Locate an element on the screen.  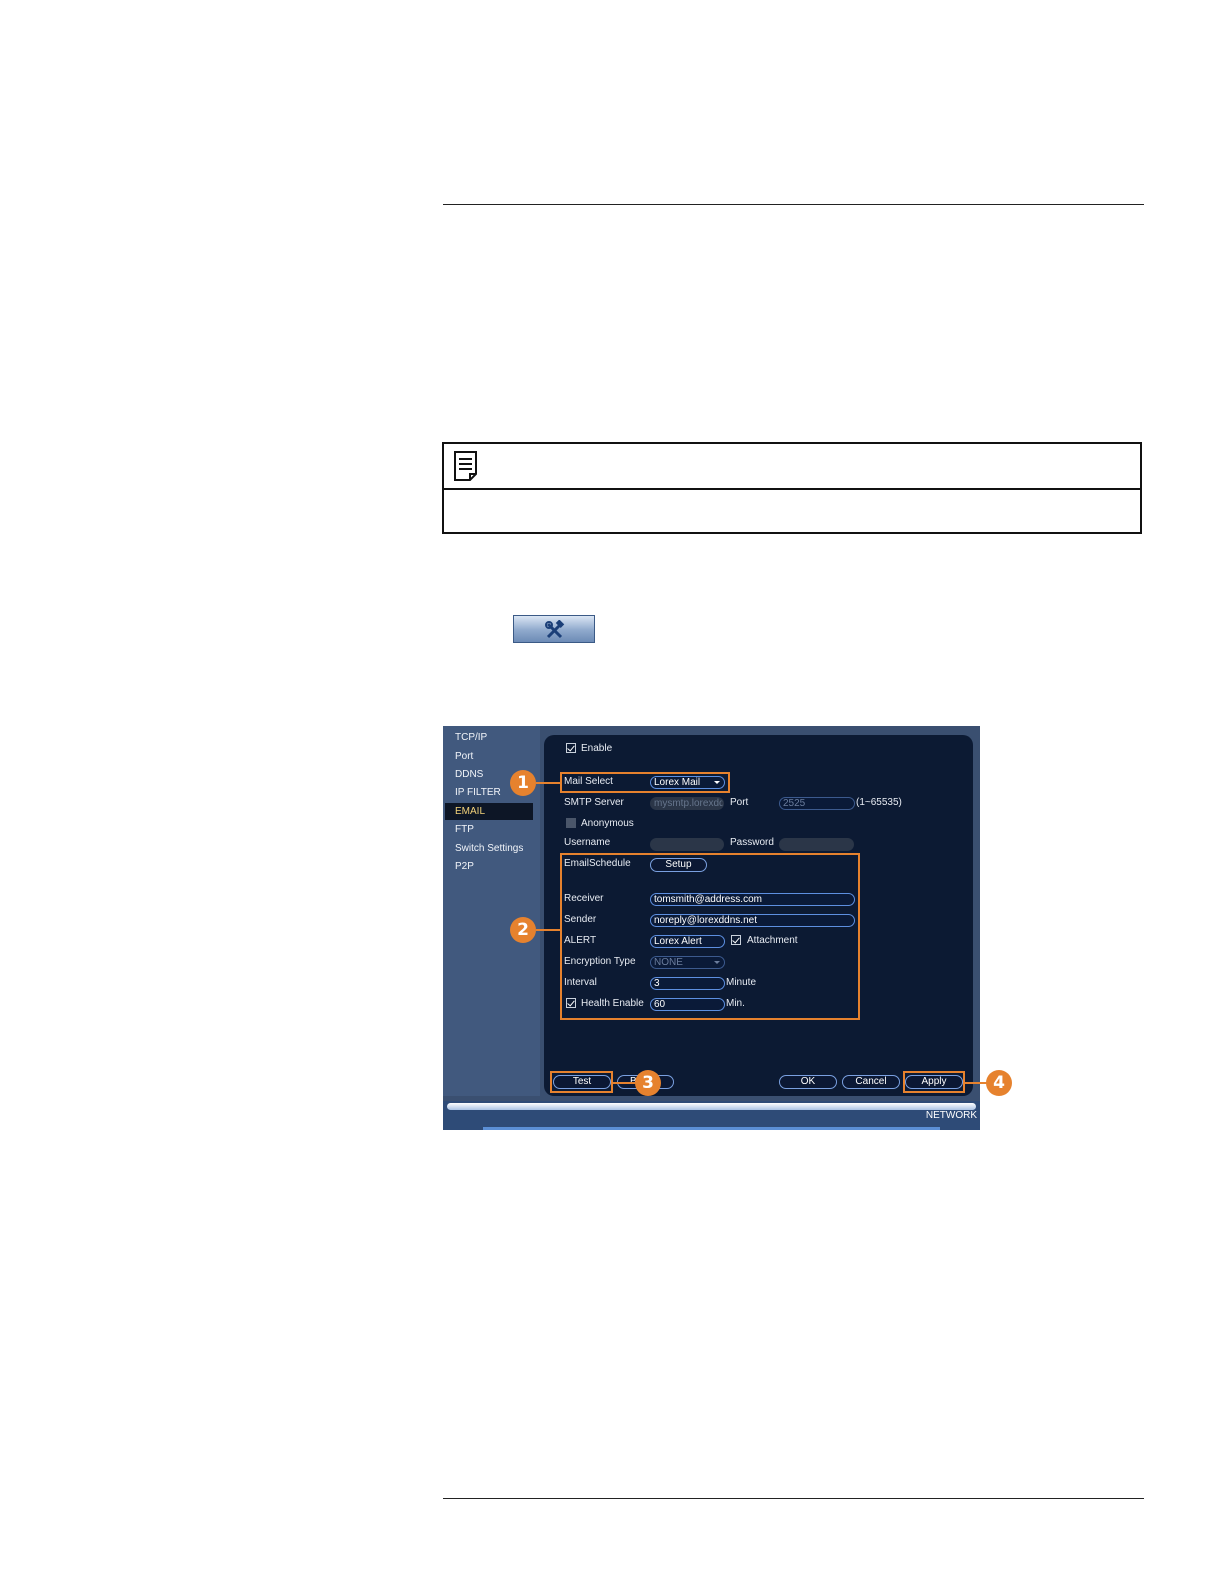
cancel-button: Cancel is located at coordinates (871, 1082).